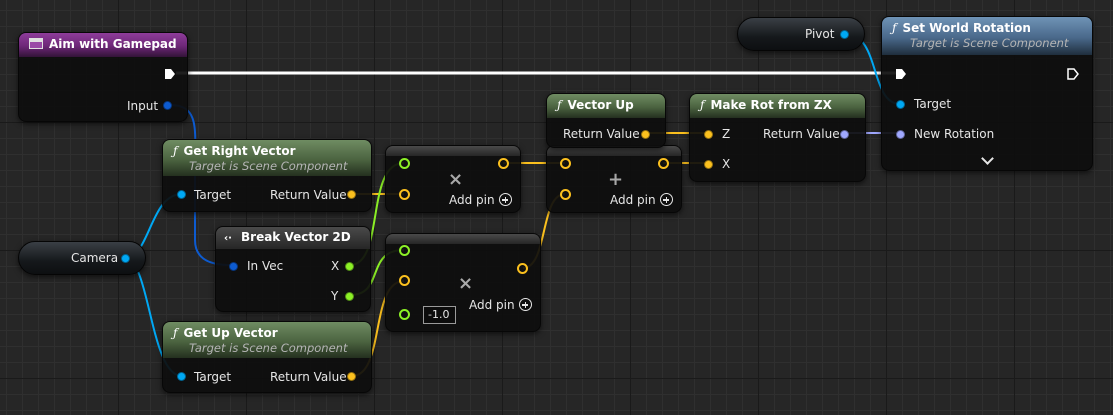  What do you see at coordinates (606, 120) in the screenshot?
I see `function-node-vector-up: ƒ Vector Up Return Value` at bounding box center [606, 120].